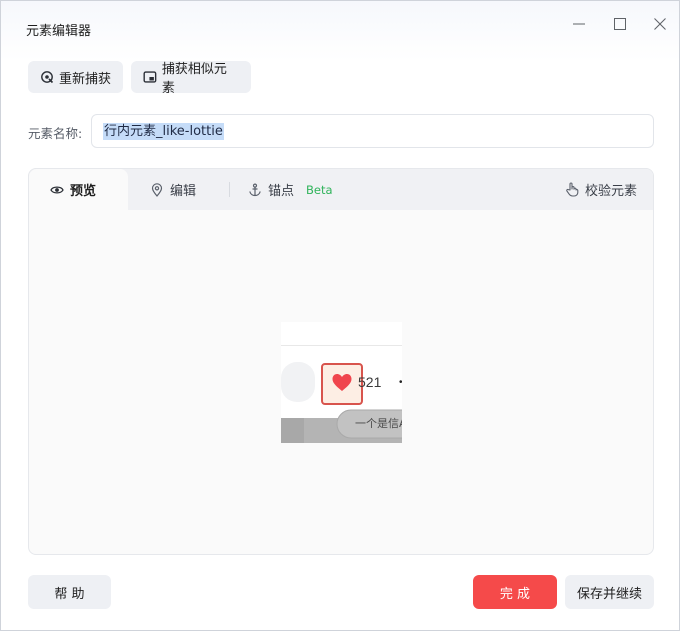  I want to click on maximize-icon, so click(620, 24).